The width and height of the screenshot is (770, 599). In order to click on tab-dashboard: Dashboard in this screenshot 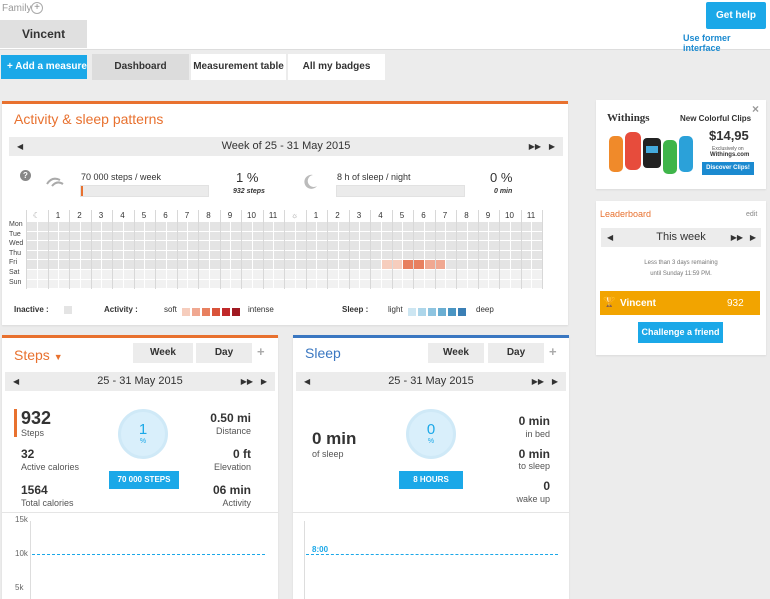, I will do `click(140, 67)`.